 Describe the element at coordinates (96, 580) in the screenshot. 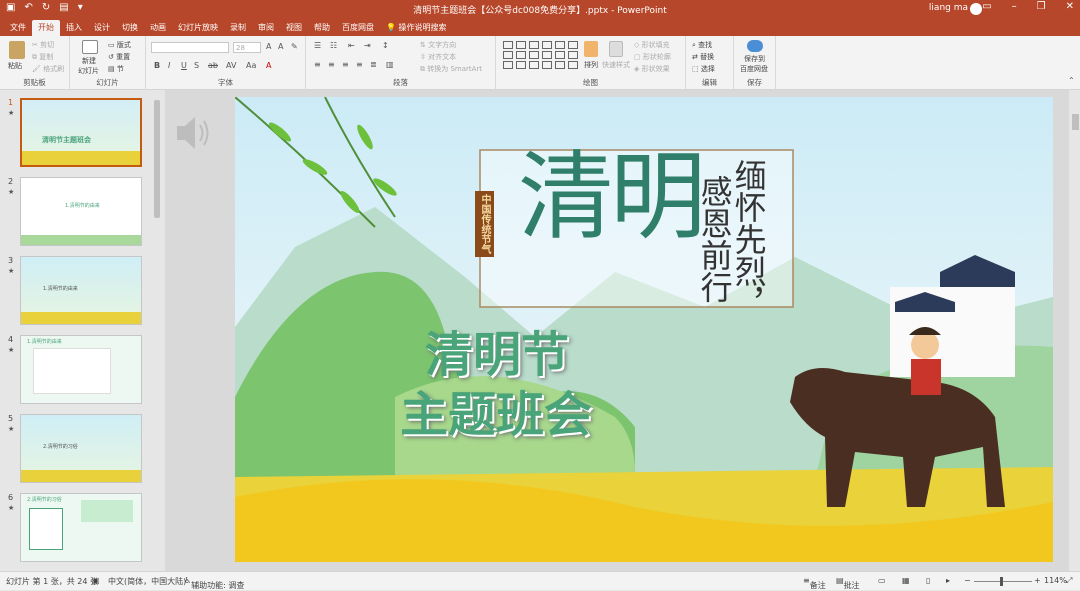

I see `spelling-icon: ▣` at that location.